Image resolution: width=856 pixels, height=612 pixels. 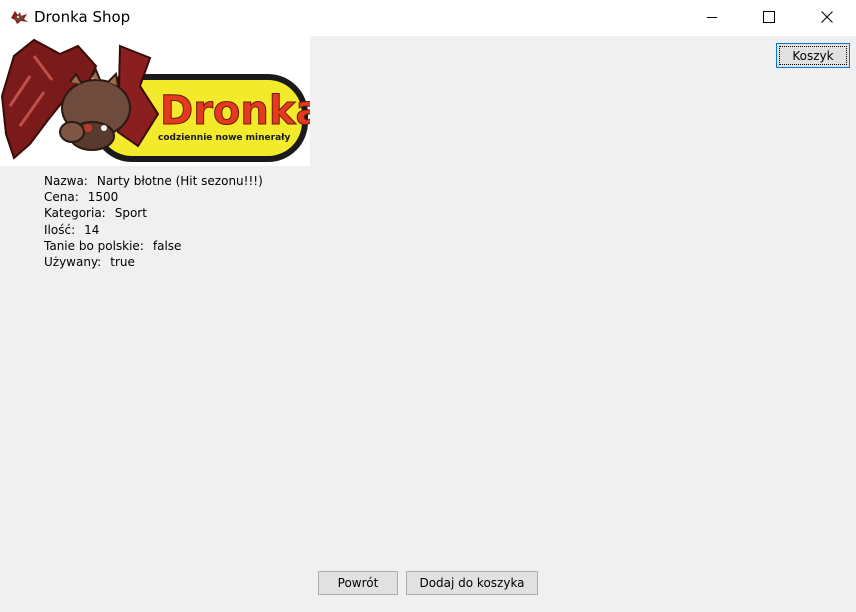 I want to click on maximize-icon, so click(x=769, y=17).